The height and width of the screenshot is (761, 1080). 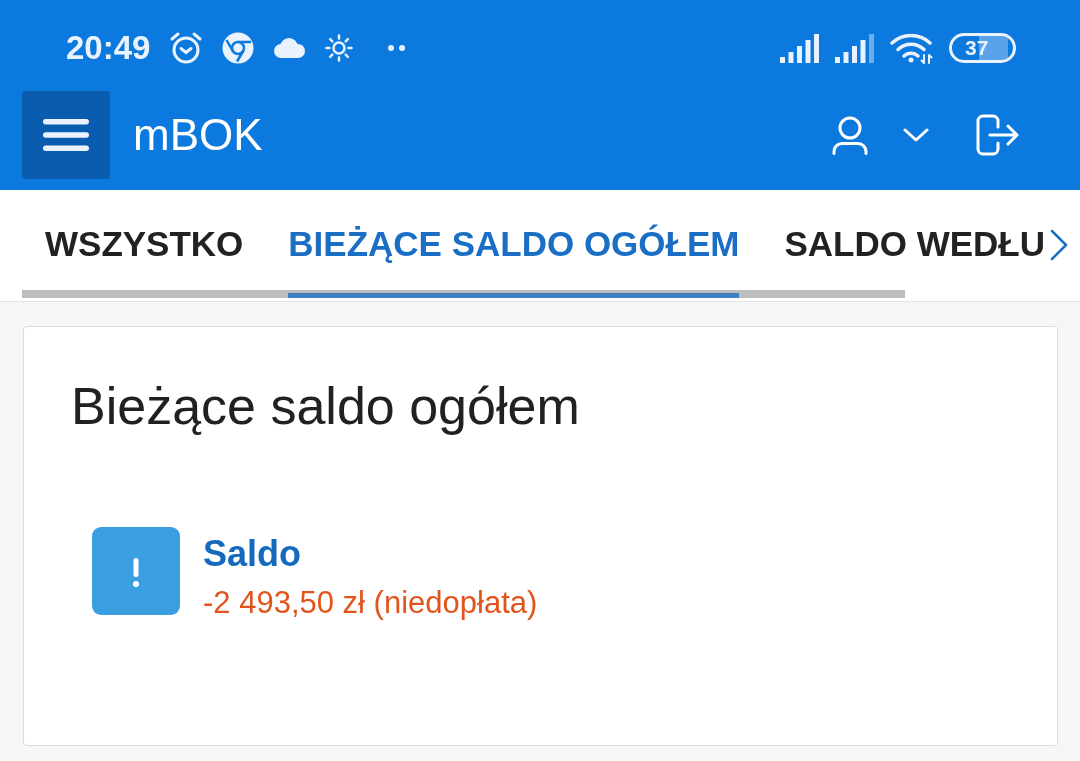 What do you see at coordinates (850, 135) in the screenshot?
I see `user-icon` at bounding box center [850, 135].